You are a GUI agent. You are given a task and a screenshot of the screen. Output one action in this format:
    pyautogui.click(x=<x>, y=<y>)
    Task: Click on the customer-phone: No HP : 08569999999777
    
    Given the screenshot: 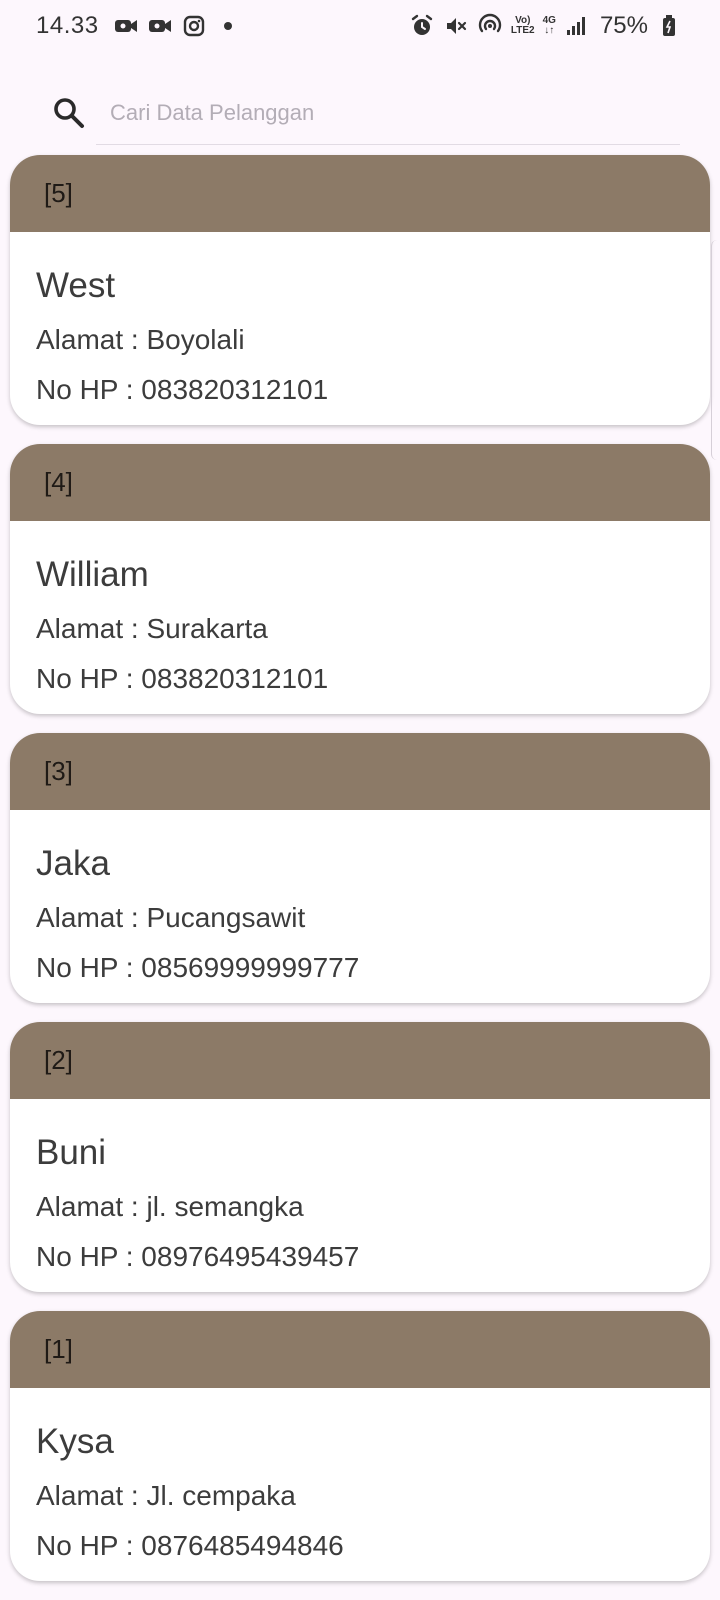 What is the action you would take?
    pyautogui.click(x=198, y=967)
    